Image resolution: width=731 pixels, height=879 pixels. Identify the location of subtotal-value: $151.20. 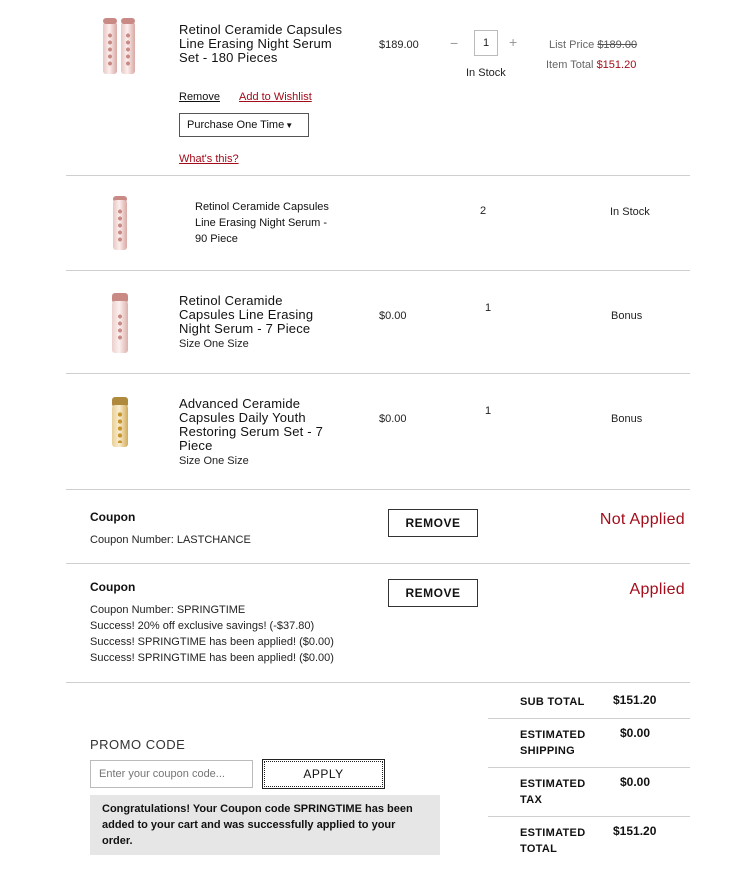
(635, 700).